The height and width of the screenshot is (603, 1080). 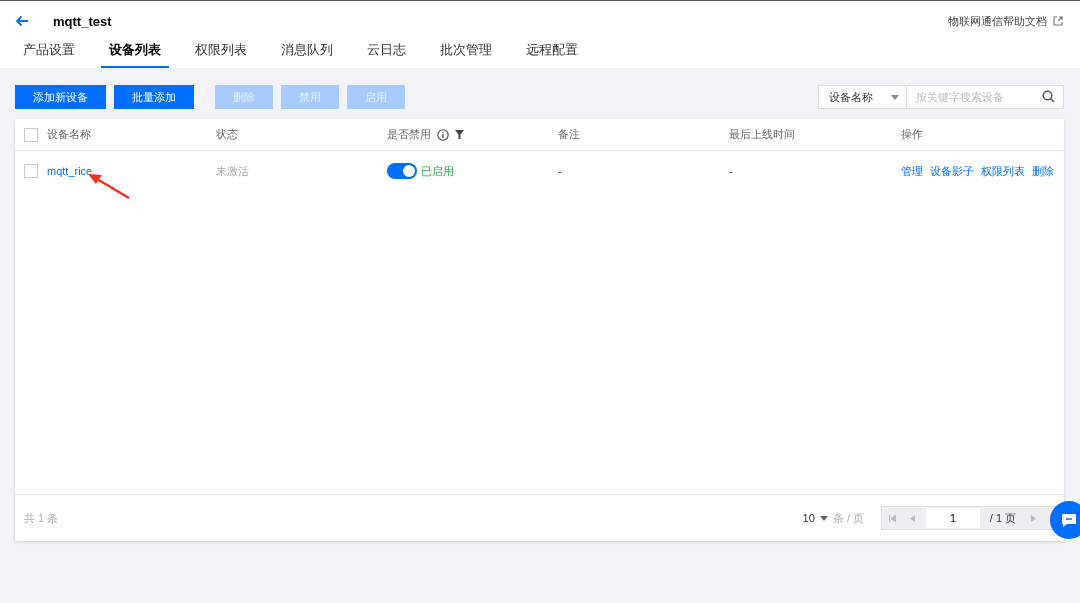 I want to click on per-page-label: 条 / 页, so click(x=848, y=518).